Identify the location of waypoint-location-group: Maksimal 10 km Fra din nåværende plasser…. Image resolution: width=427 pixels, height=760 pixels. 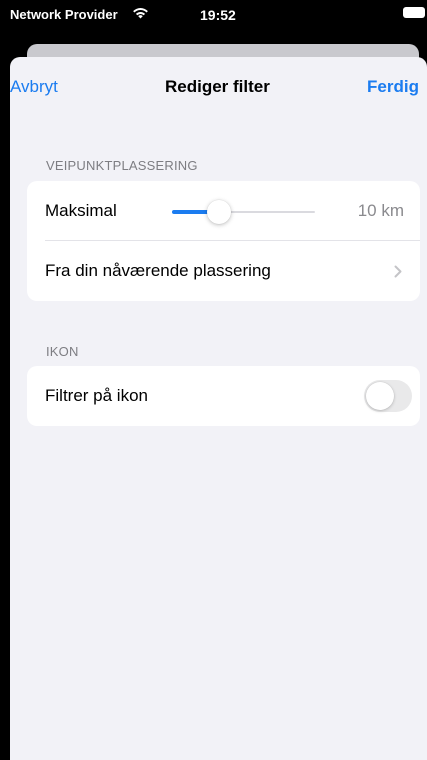
(223, 241).